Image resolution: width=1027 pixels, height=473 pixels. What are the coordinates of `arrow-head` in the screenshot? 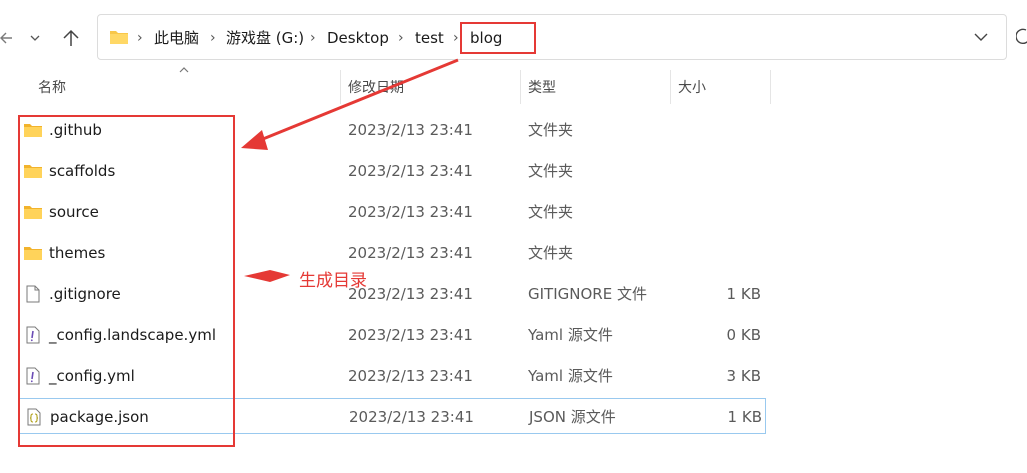 It's located at (254, 140).